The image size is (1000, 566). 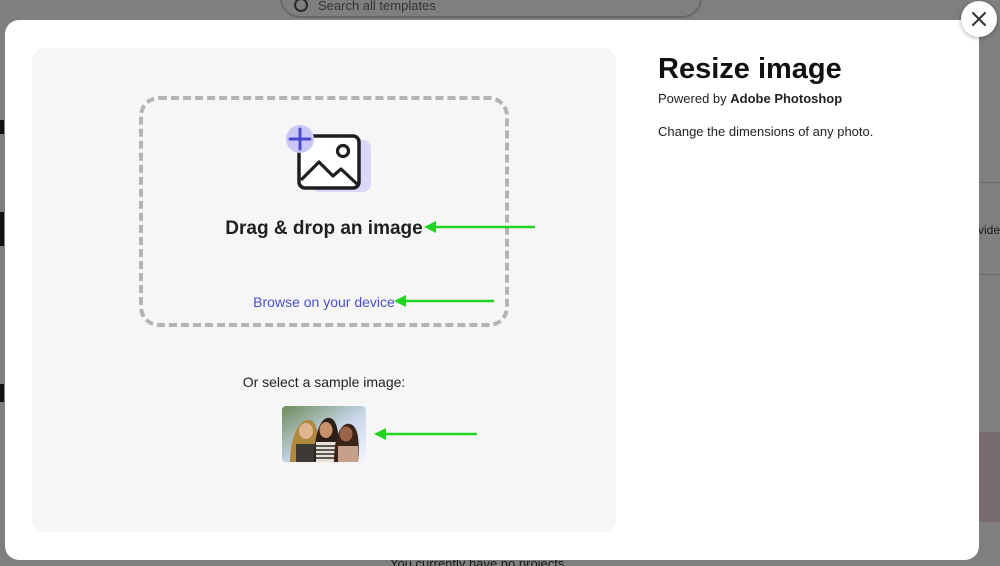 I want to click on sample-photo, so click(x=324, y=434).